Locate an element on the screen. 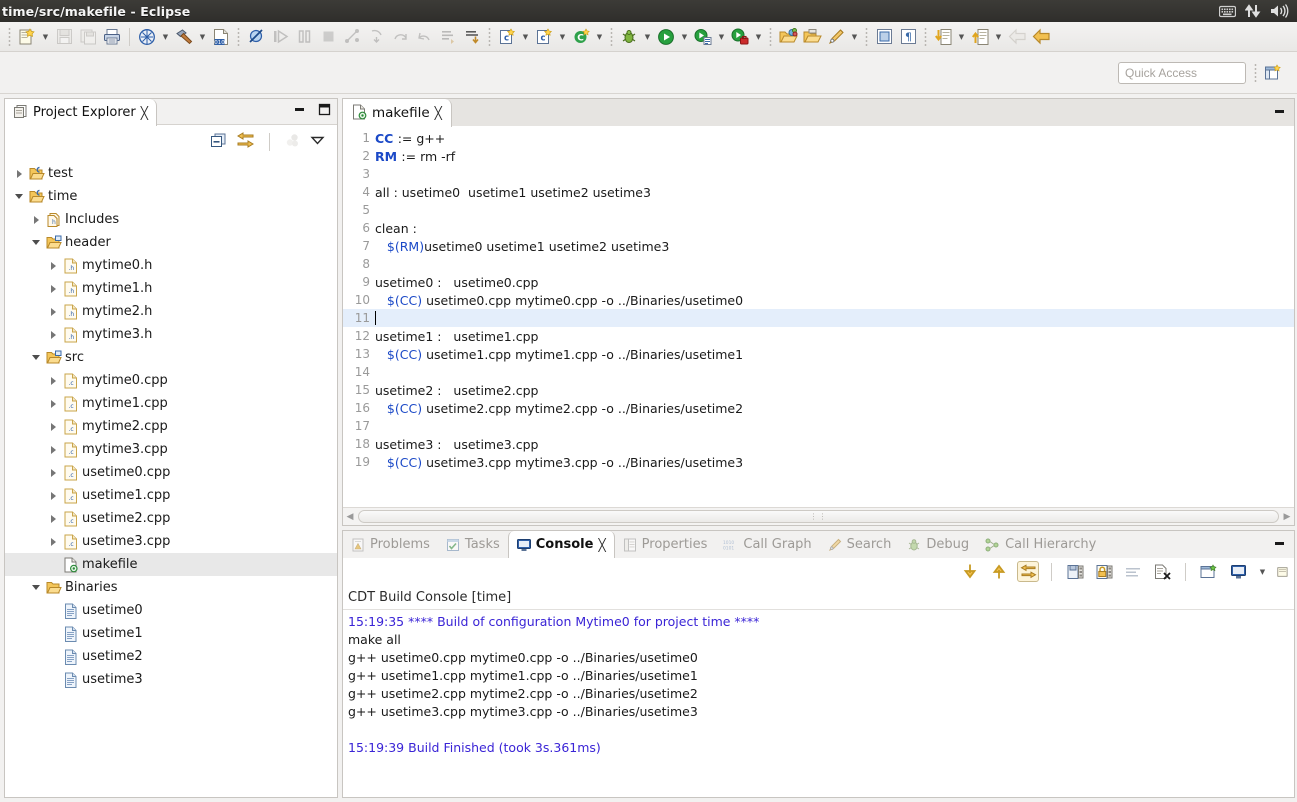  save-console-icon is located at coordinates (1075, 571).